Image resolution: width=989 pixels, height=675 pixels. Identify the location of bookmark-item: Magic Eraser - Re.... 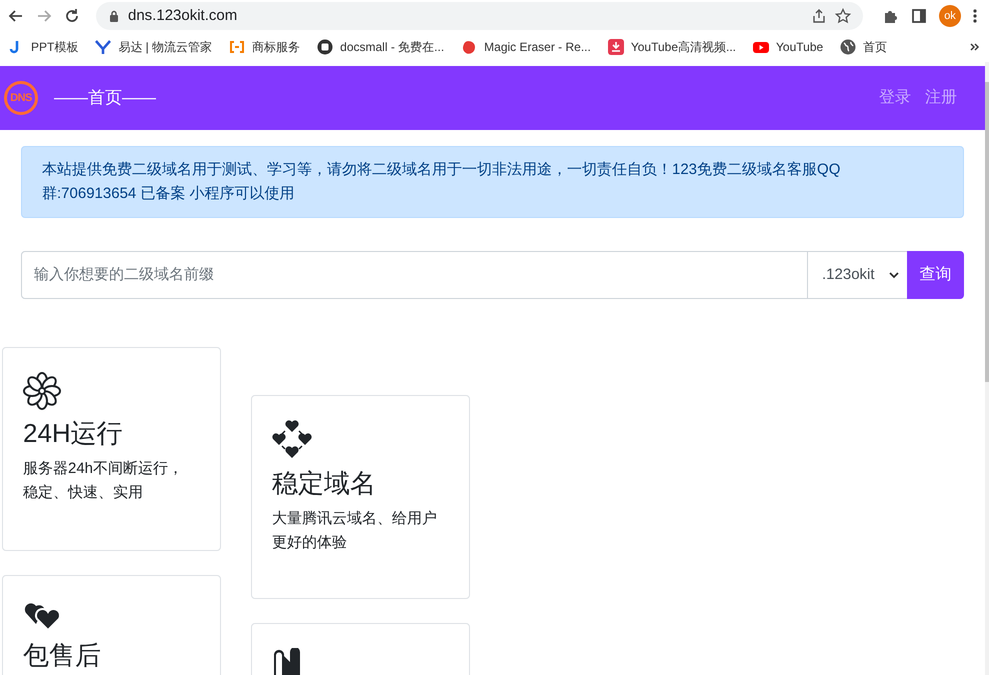
(526, 47).